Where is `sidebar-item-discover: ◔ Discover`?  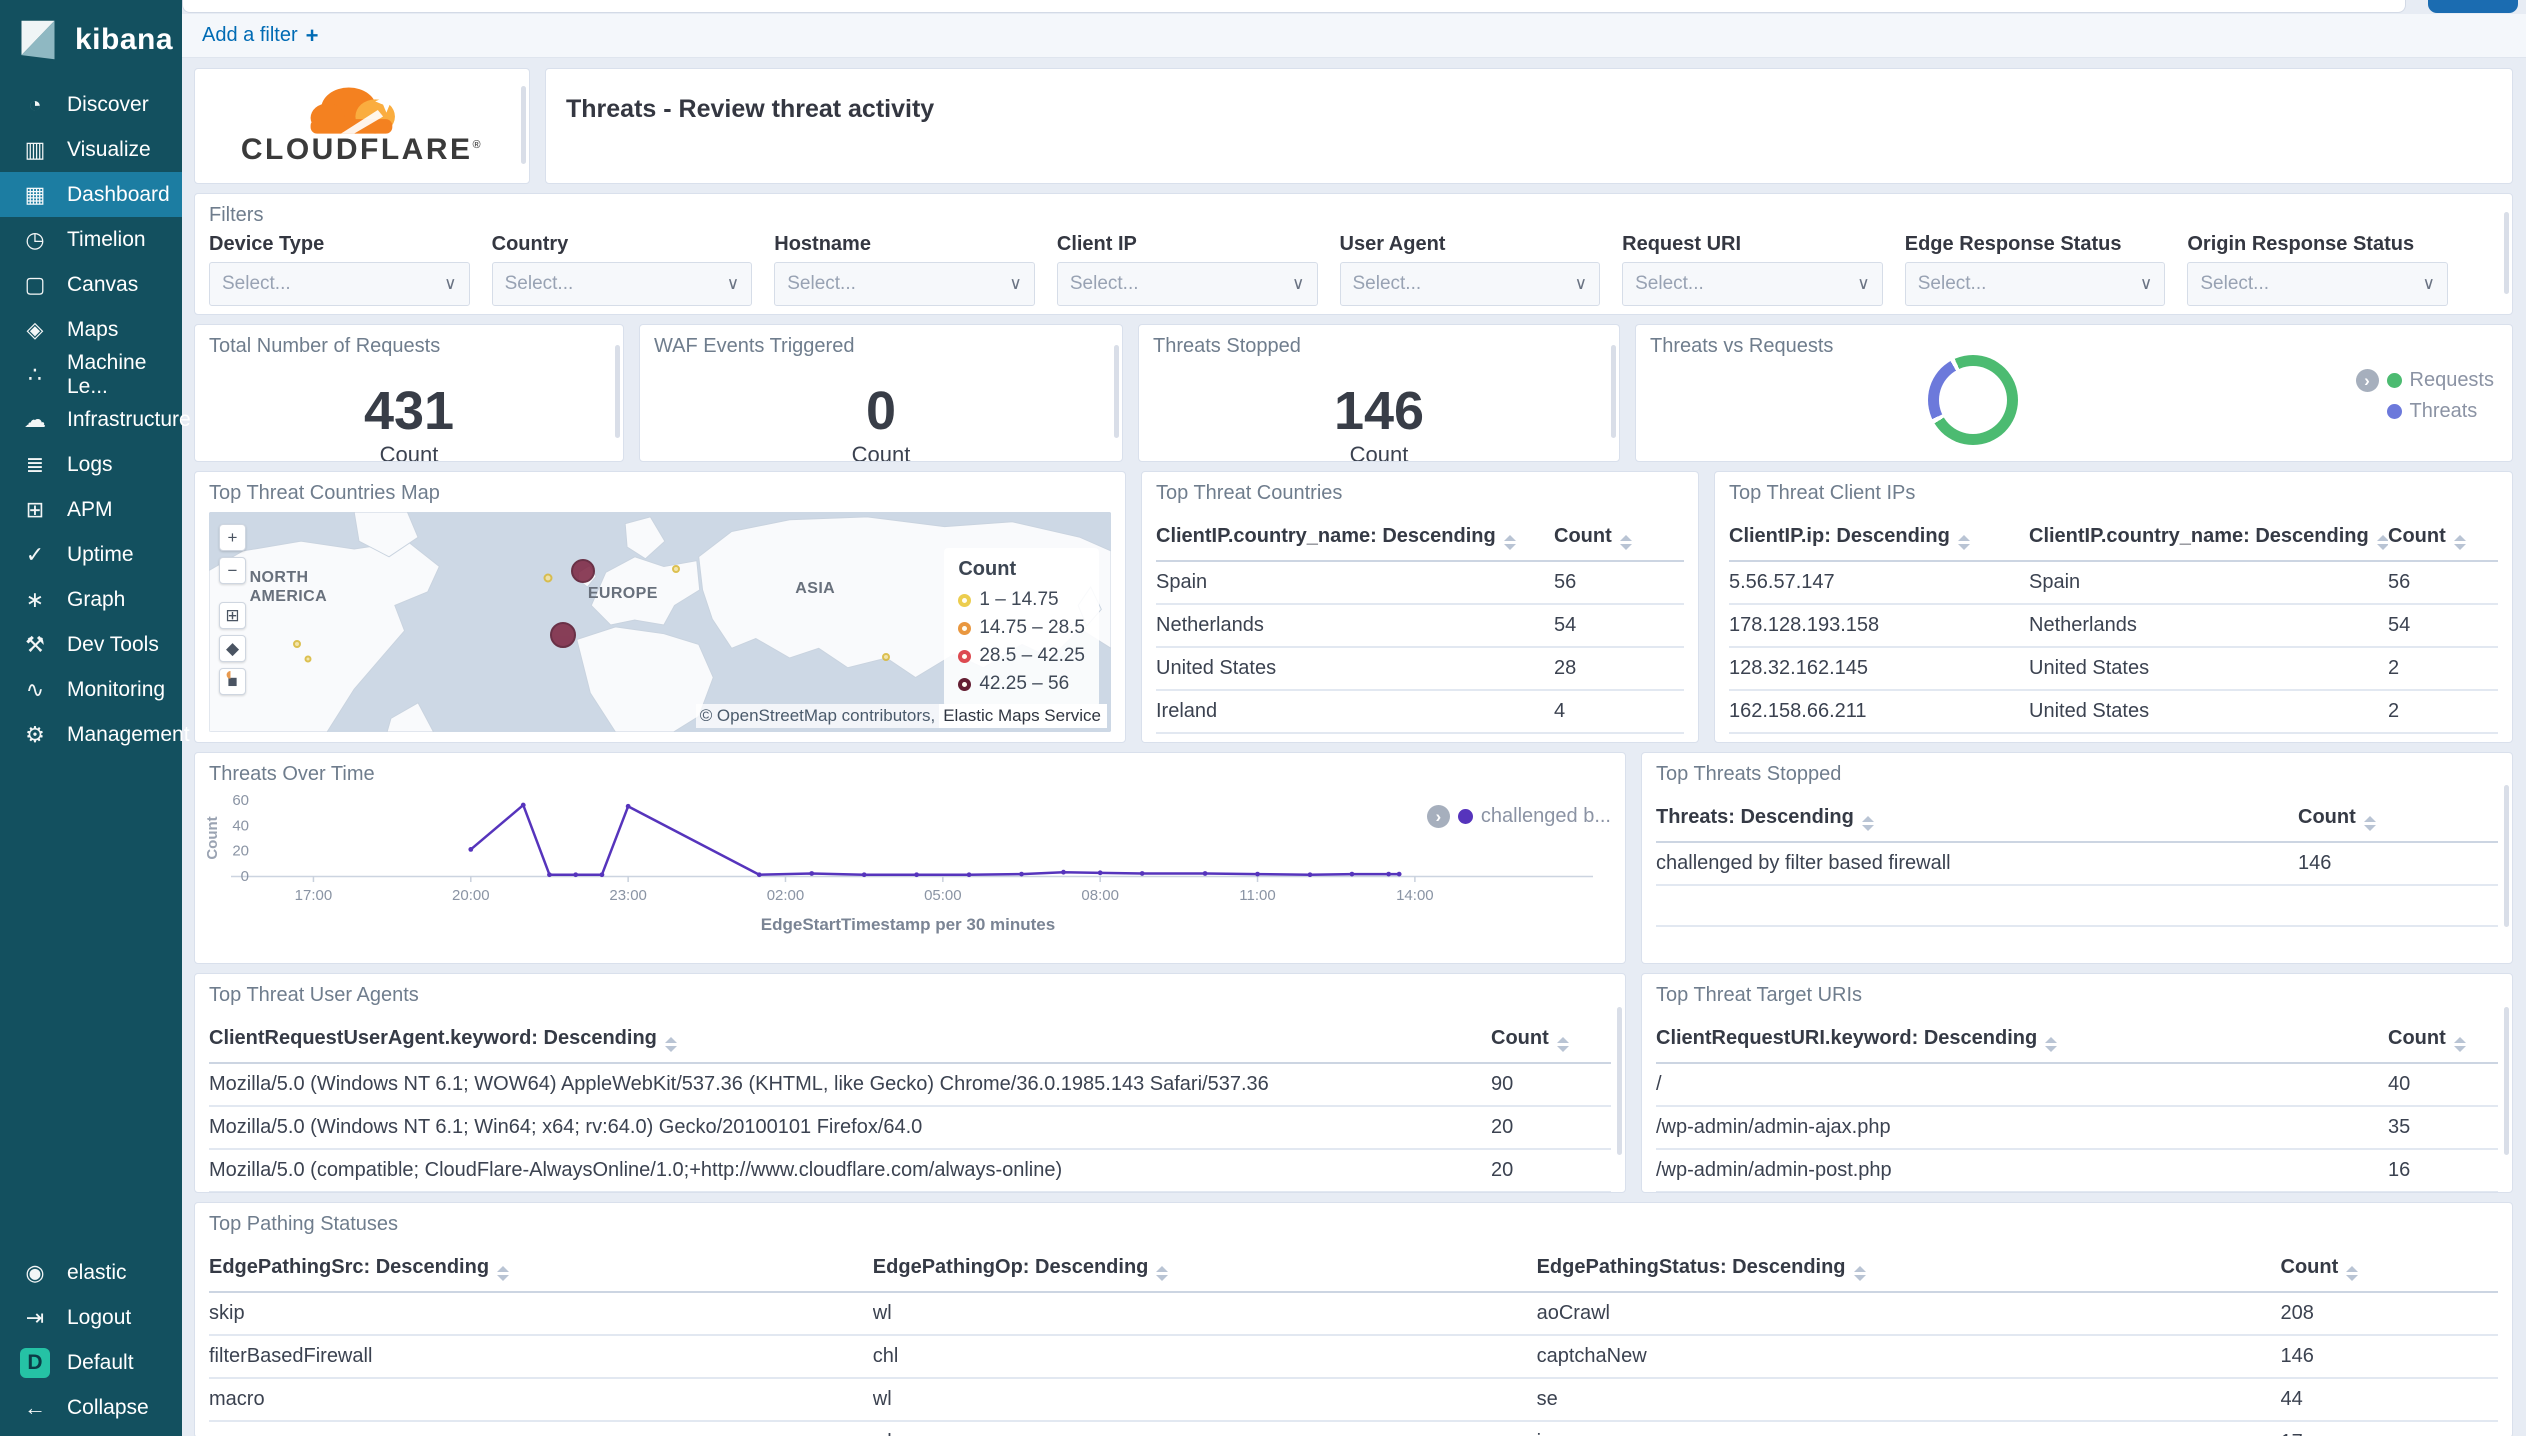
sidebar-item-discover: ◔ Discover is located at coordinates (91, 104).